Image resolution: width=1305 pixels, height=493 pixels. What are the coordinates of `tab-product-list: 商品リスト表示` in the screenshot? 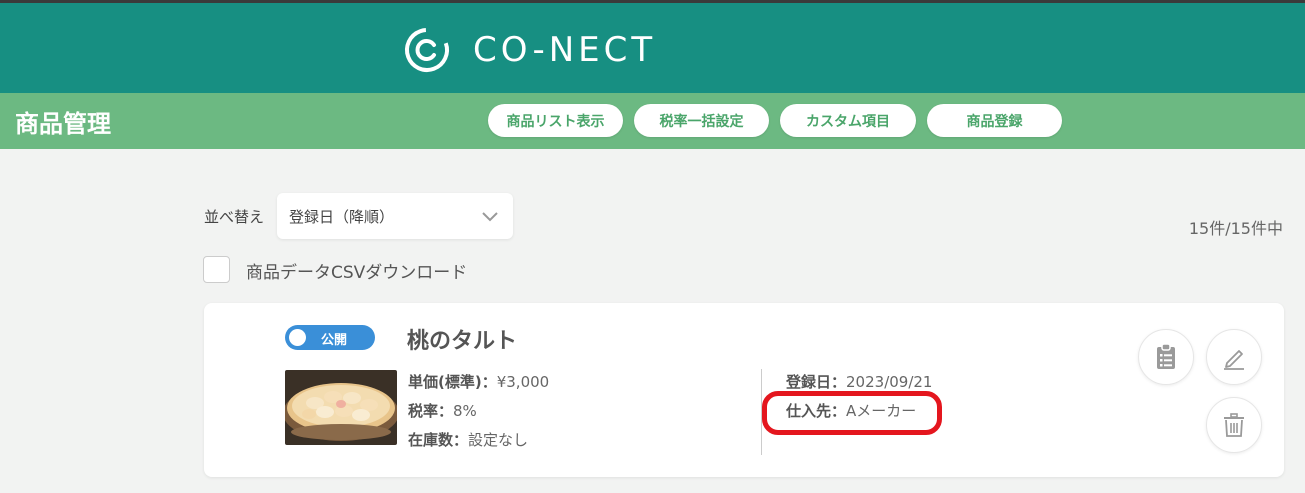 It's located at (555, 120).